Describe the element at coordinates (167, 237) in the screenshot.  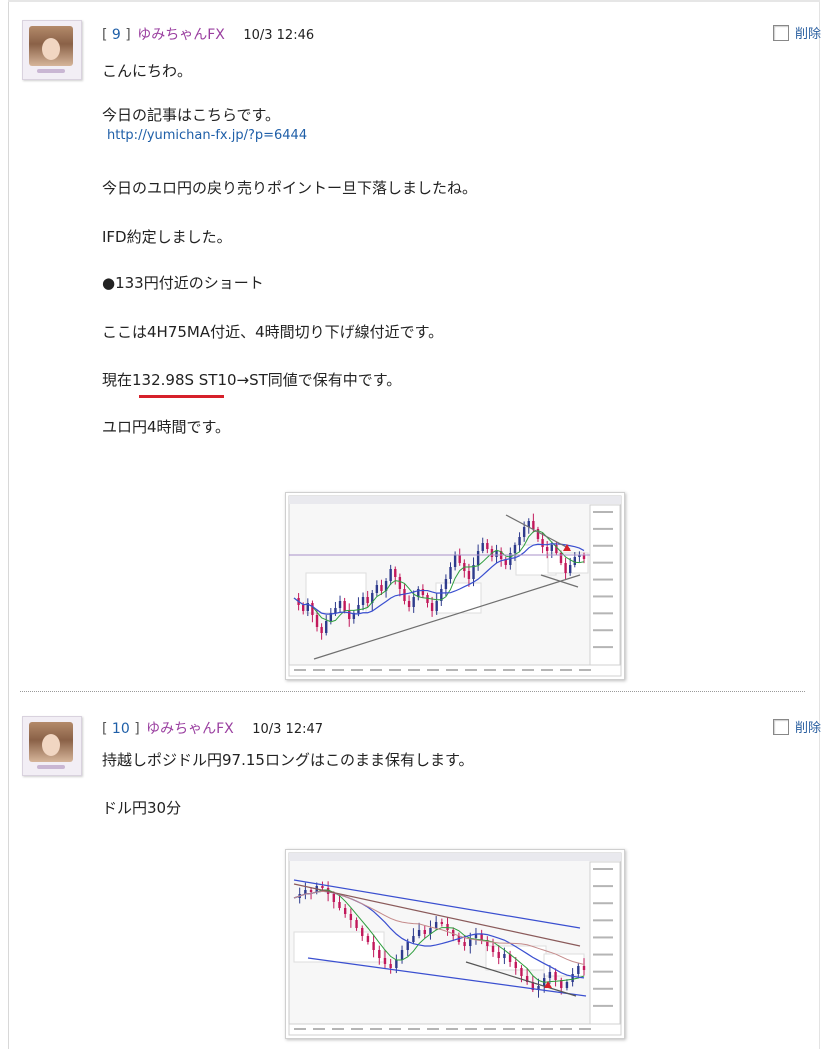
I see `comment-text-line: IFD約定しました。` at that location.